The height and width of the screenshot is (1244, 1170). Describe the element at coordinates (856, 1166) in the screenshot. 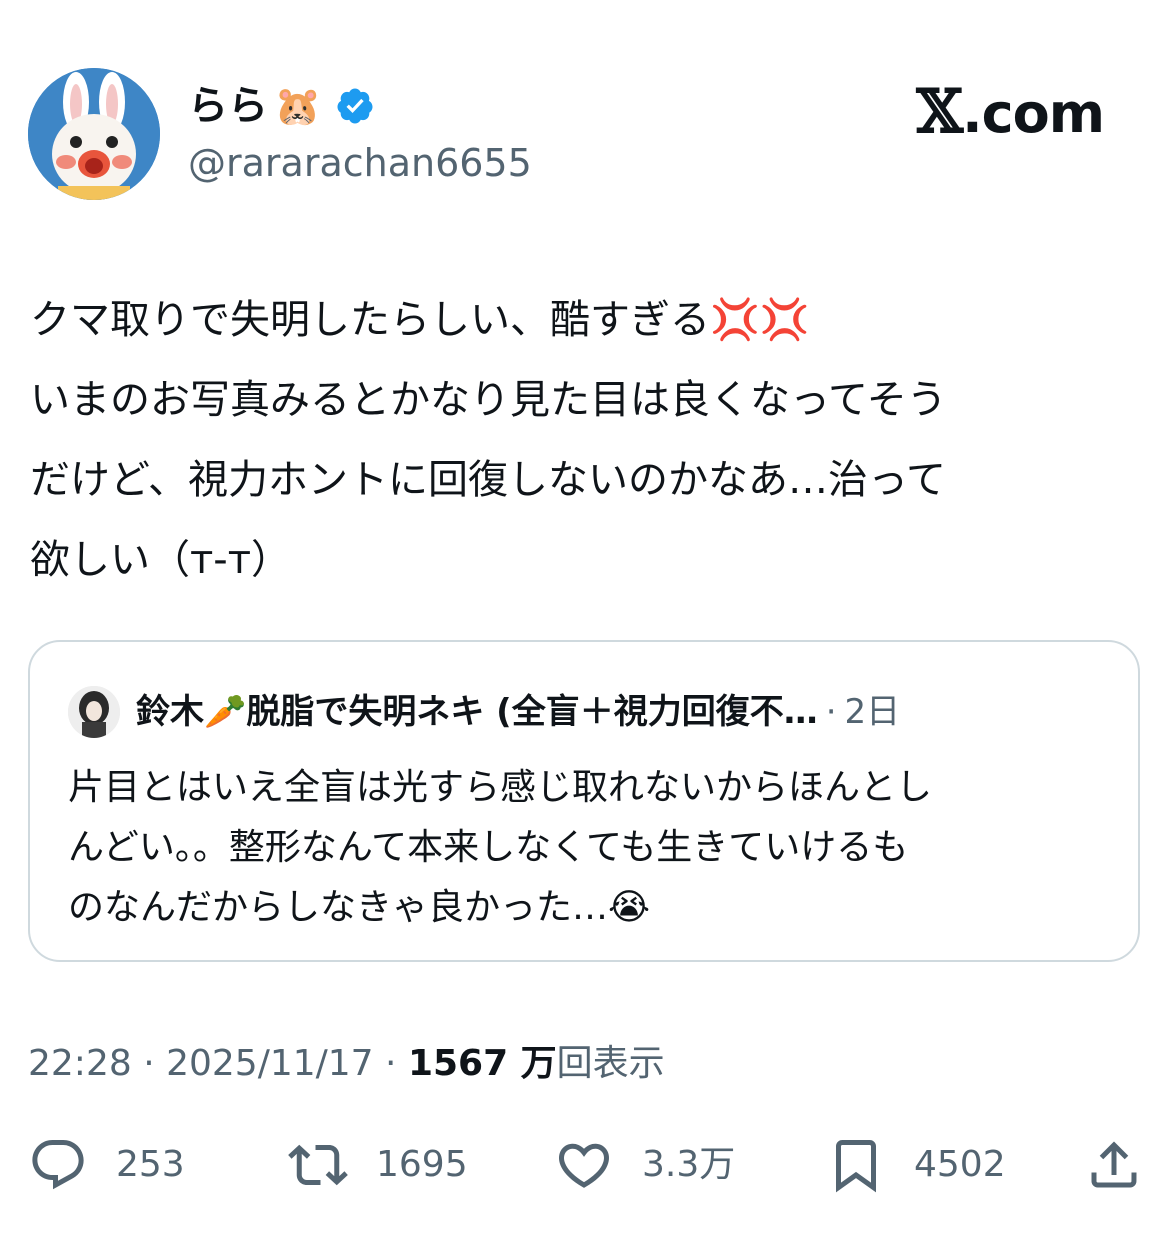

I see `bookmark-icon` at that location.